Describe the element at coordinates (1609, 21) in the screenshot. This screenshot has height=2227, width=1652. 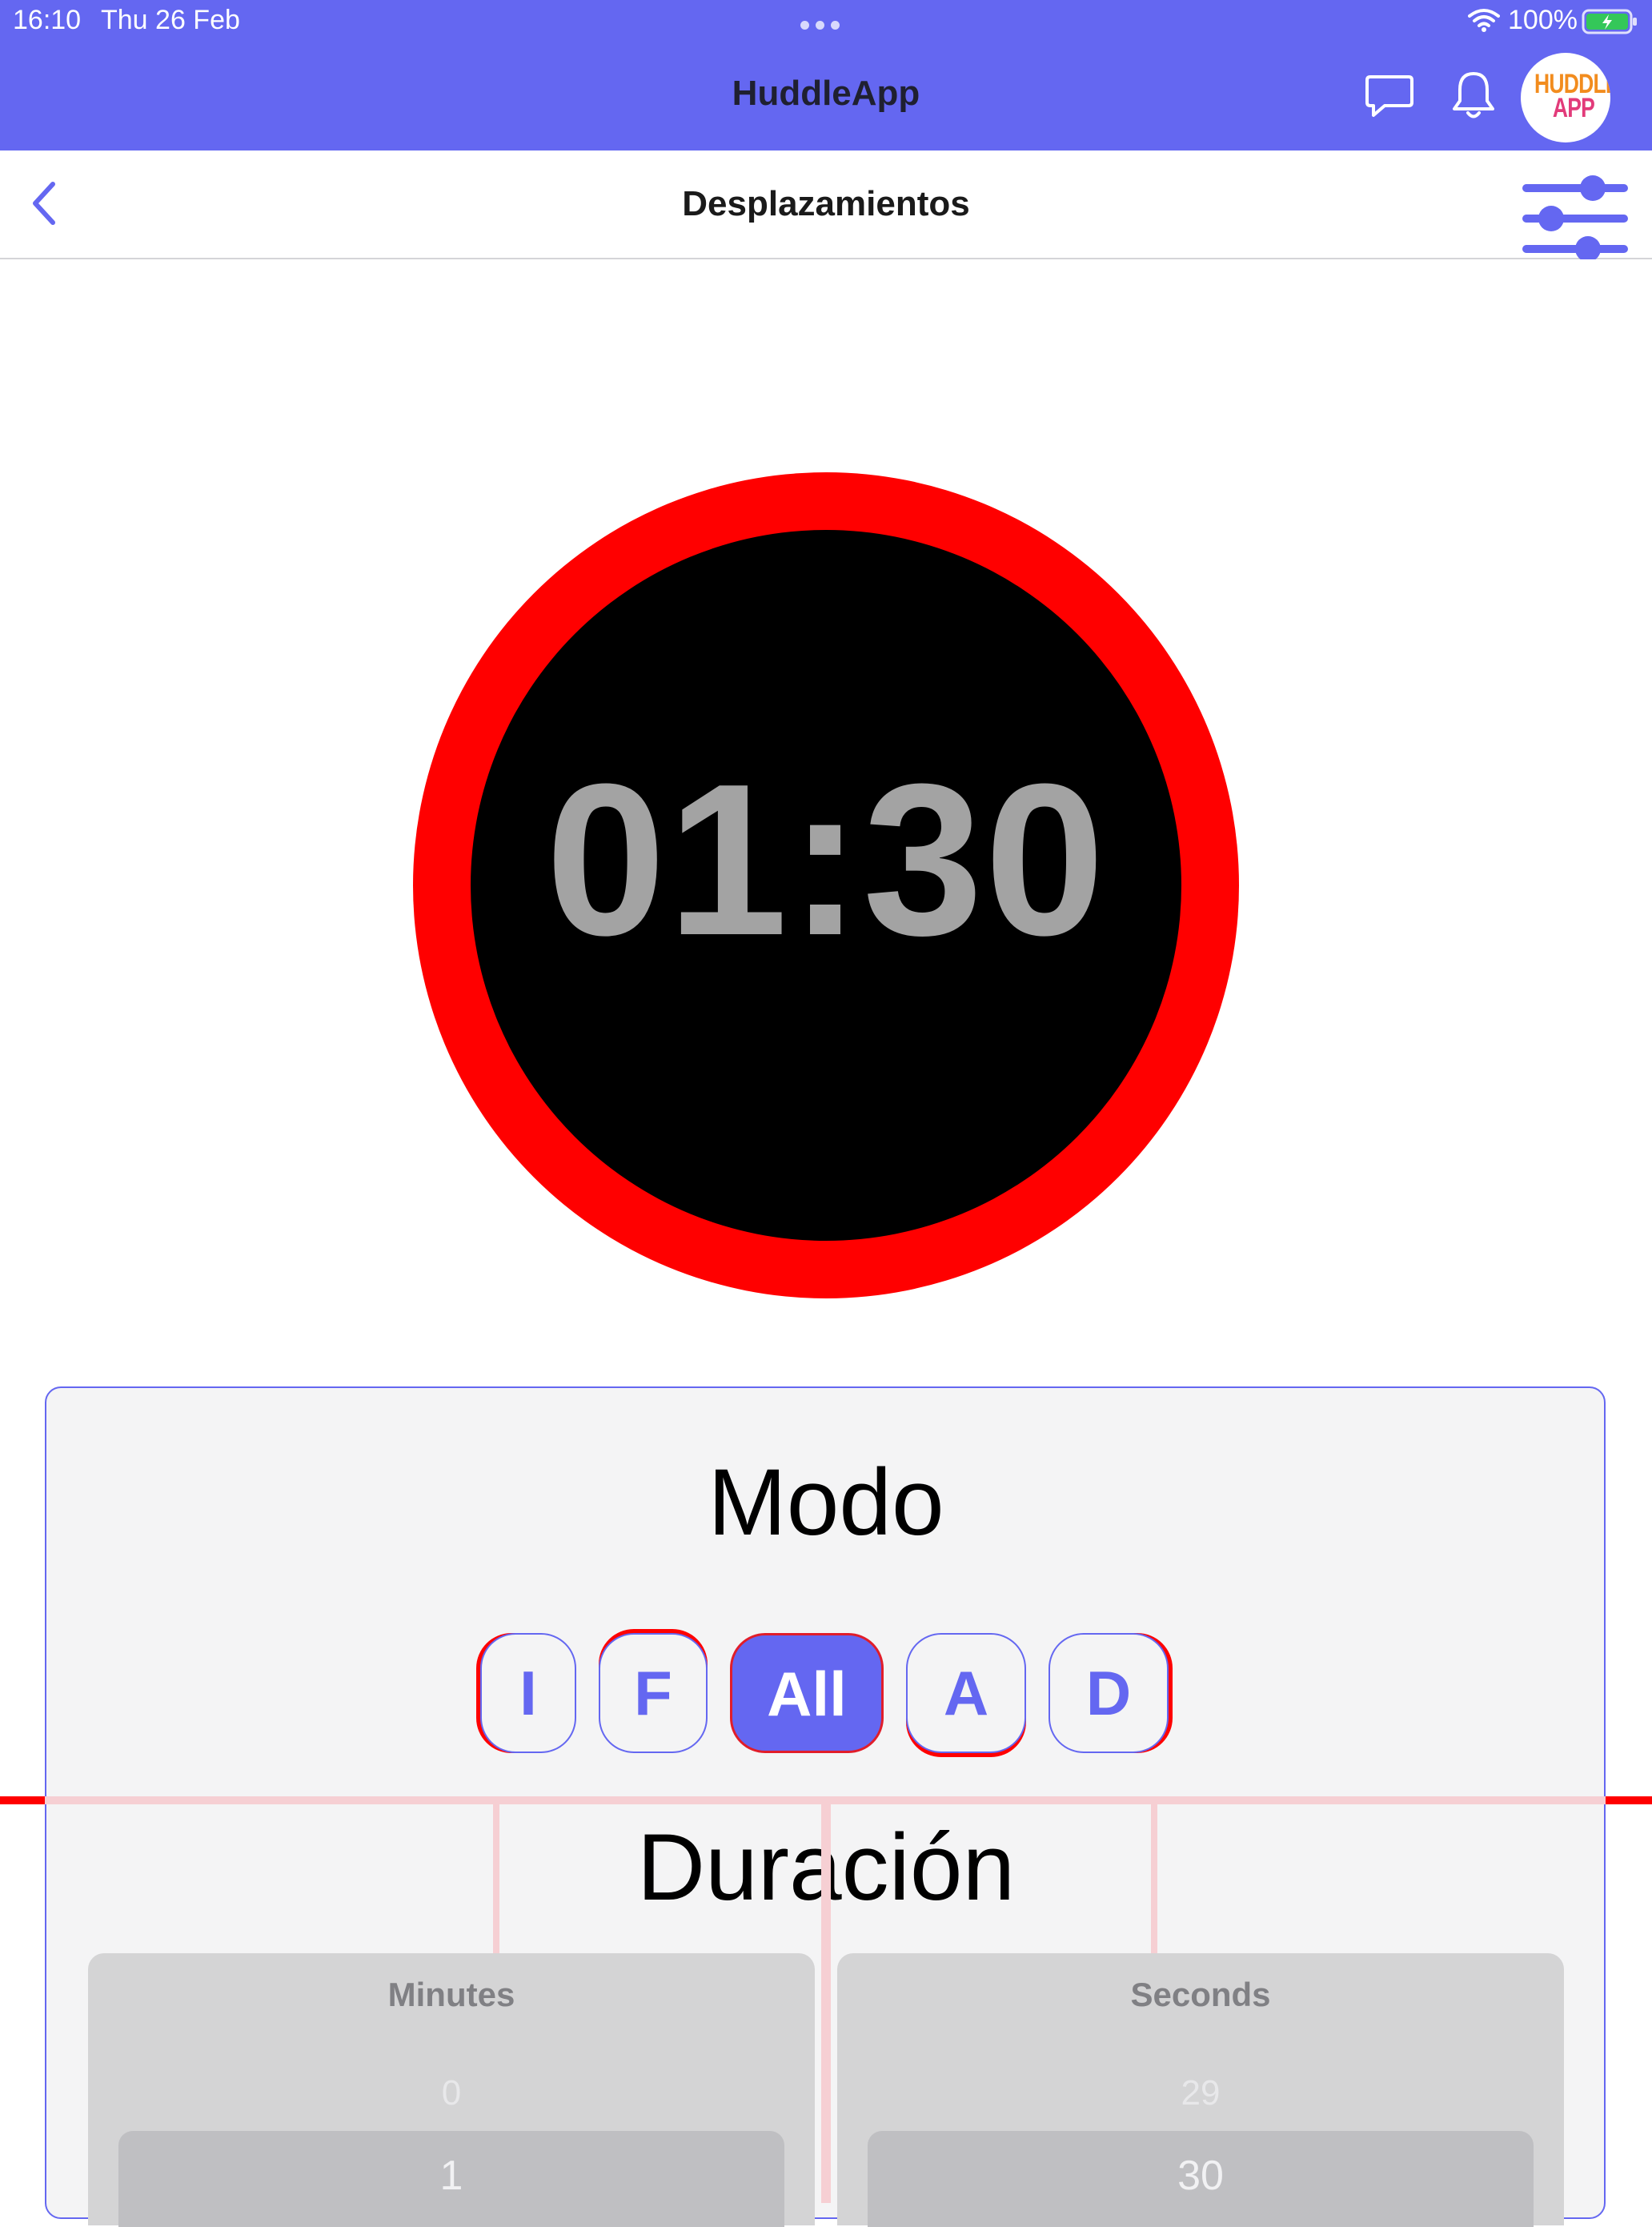
I see `battery-icon` at that location.